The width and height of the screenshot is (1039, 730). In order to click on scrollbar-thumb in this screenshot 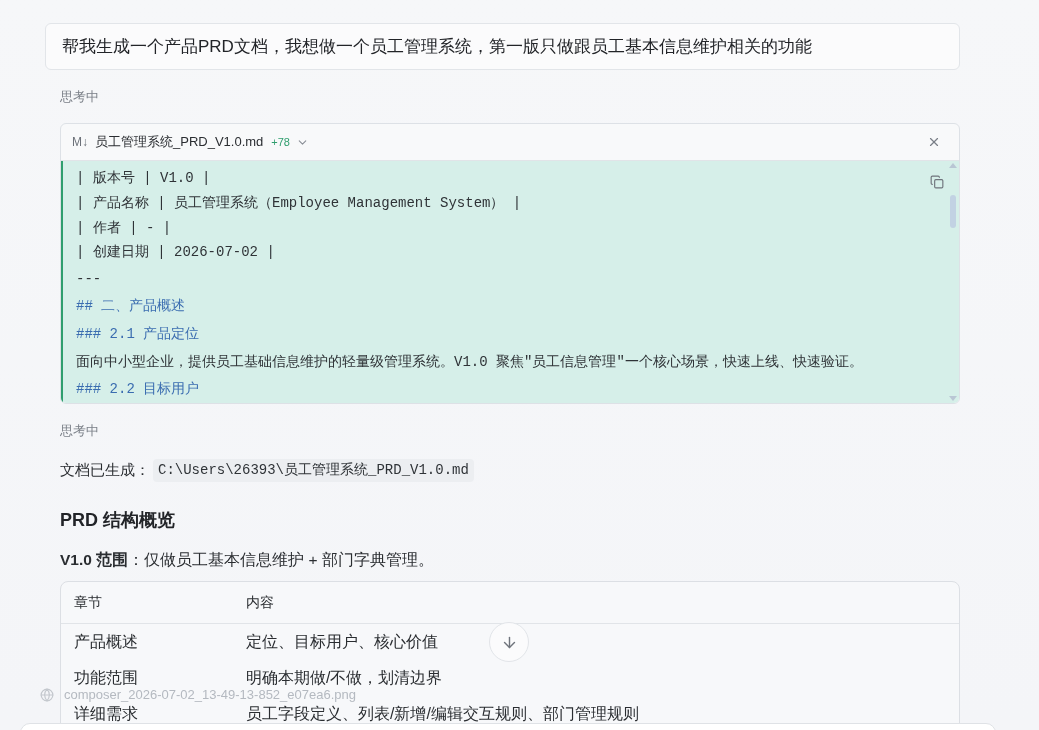, I will do `click(953, 211)`.